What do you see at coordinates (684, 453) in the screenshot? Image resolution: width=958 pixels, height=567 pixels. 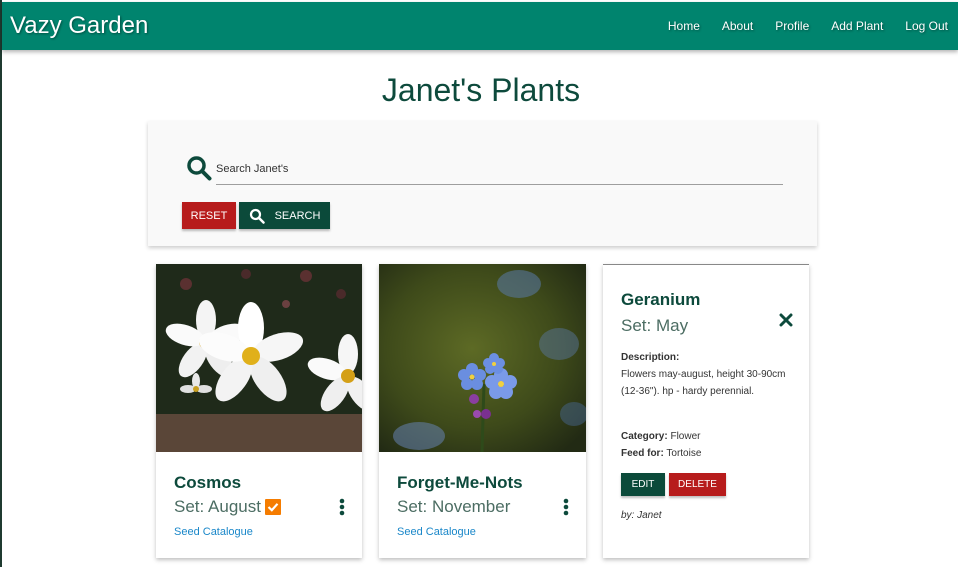 I see `feed-value: Tortoise` at bounding box center [684, 453].